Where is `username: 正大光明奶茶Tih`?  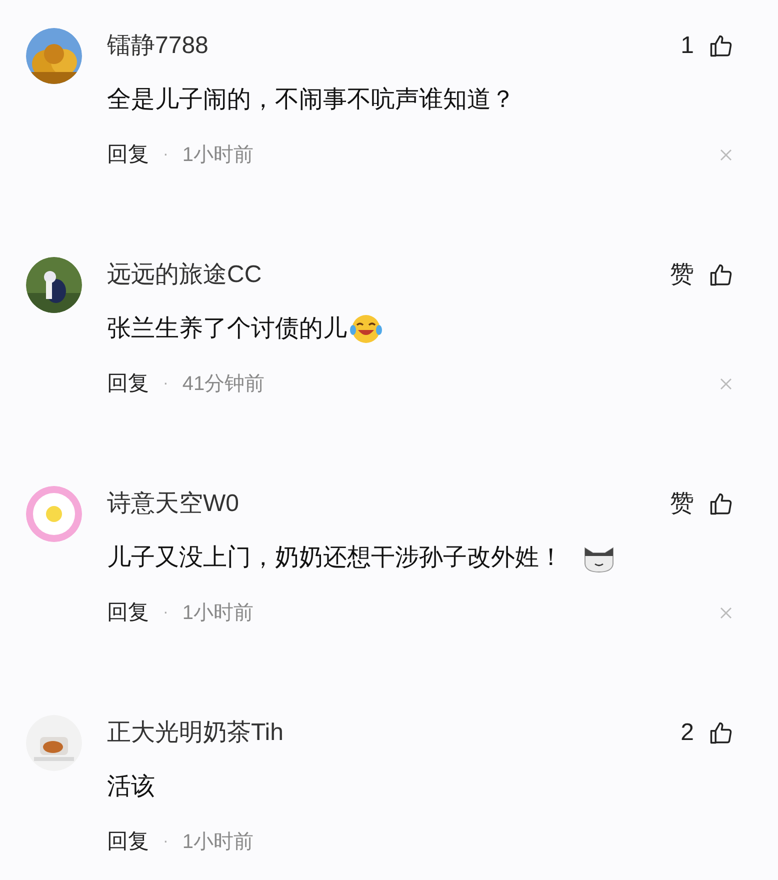 username: 正大光明奶茶Tih is located at coordinates (195, 733).